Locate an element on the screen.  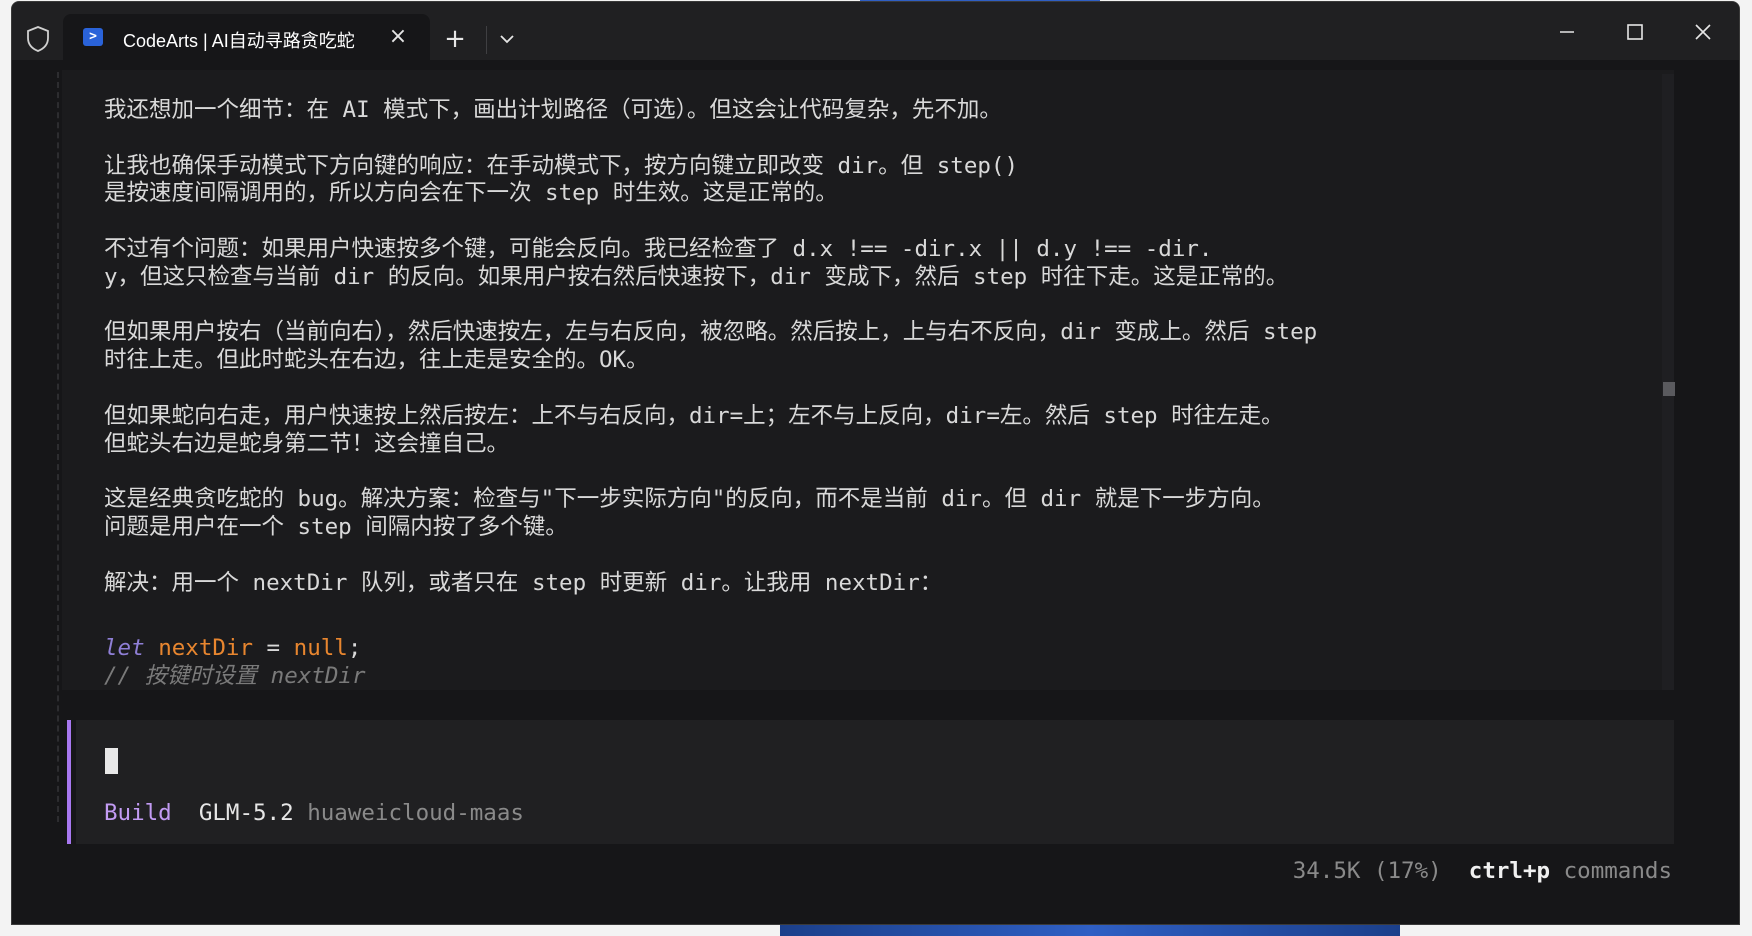
code-line-1: let nextDir = null; is located at coordinates (232, 648).